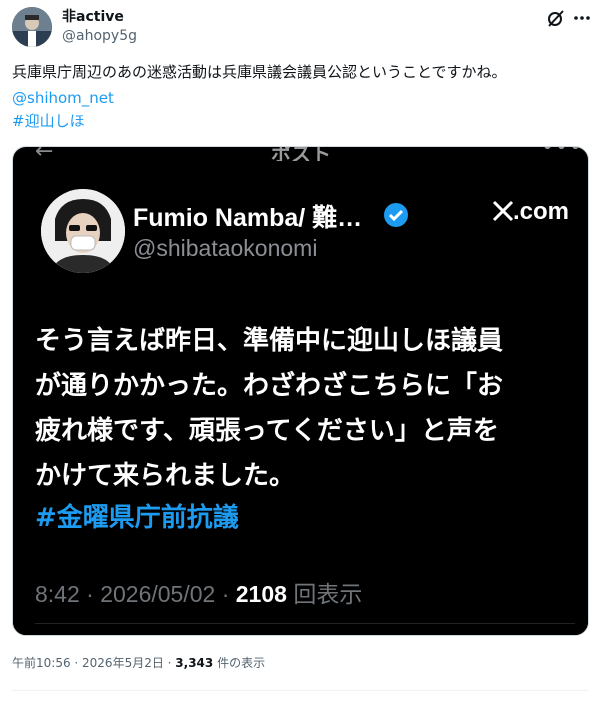 Image resolution: width=601 pixels, height=702 pixels. I want to click on embedded-topbar: ← ポスト •••, so click(300, 154).